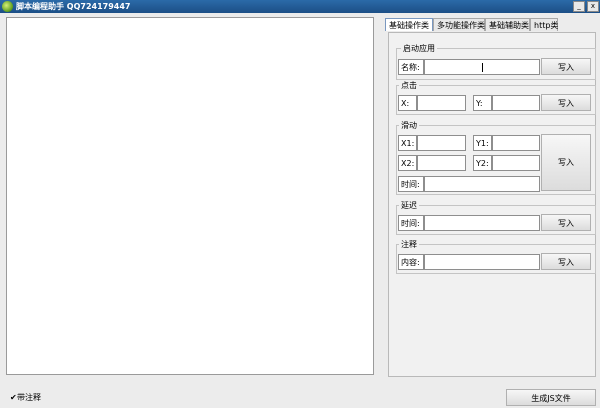 This screenshot has width=600, height=408. Describe the element at coordinates (482, 163) in the screenshot. I see `swipe-y2-label: Y2:` at that location.